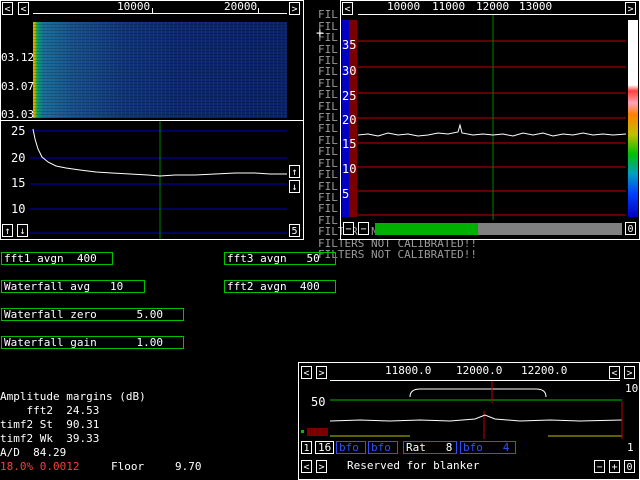 The width and height of the screenshot is (640, 480). Describe the element at coordinates (629, 466) in the screenshot. I see `bb-zero-button: 0` at that location.